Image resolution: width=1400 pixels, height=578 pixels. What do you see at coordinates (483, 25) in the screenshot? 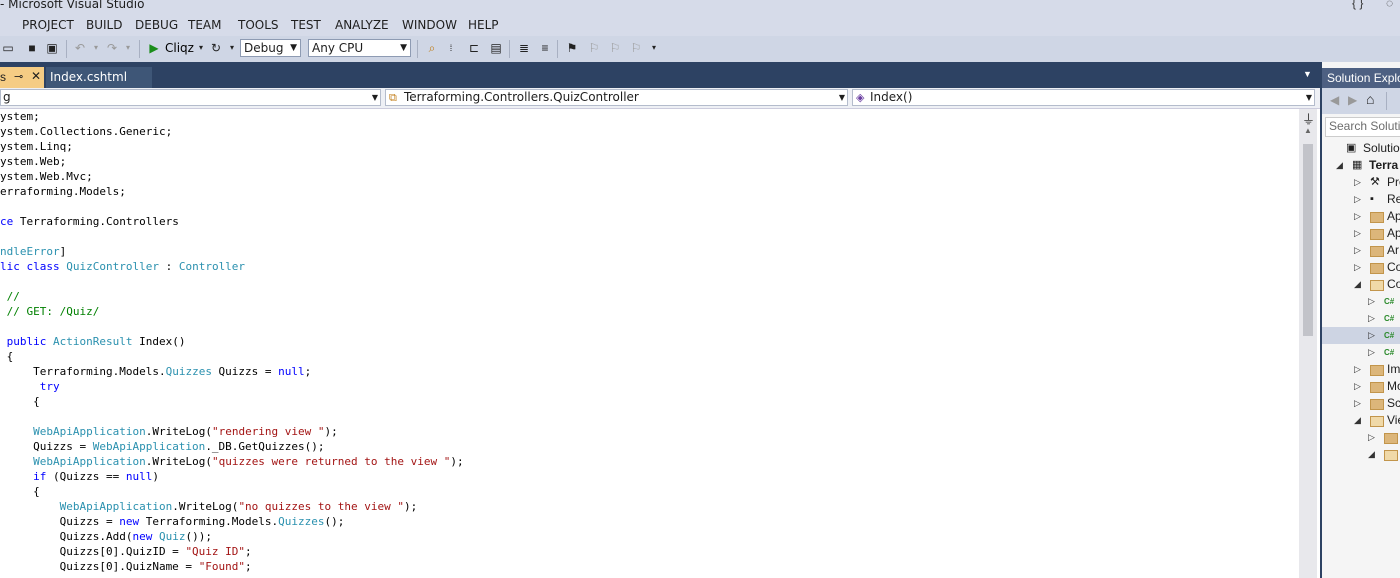
I see `menu-help: HELP` at bounding box center [483, 25].